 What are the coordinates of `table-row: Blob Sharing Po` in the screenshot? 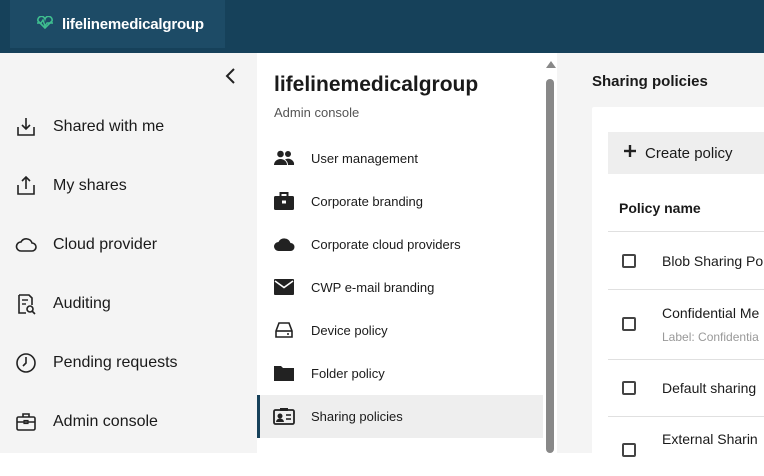 It's located at (686, 261).